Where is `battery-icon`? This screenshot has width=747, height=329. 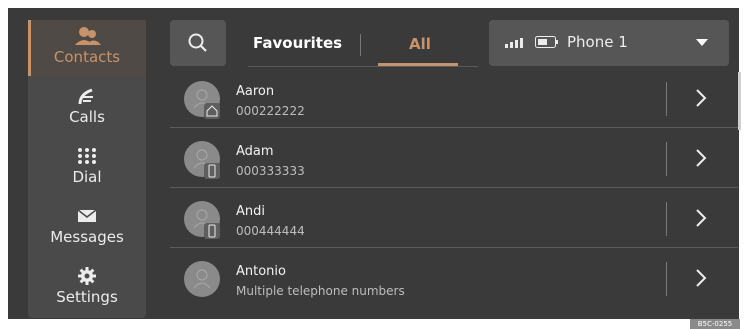
battery-icon is located at coordinates (546, 42).